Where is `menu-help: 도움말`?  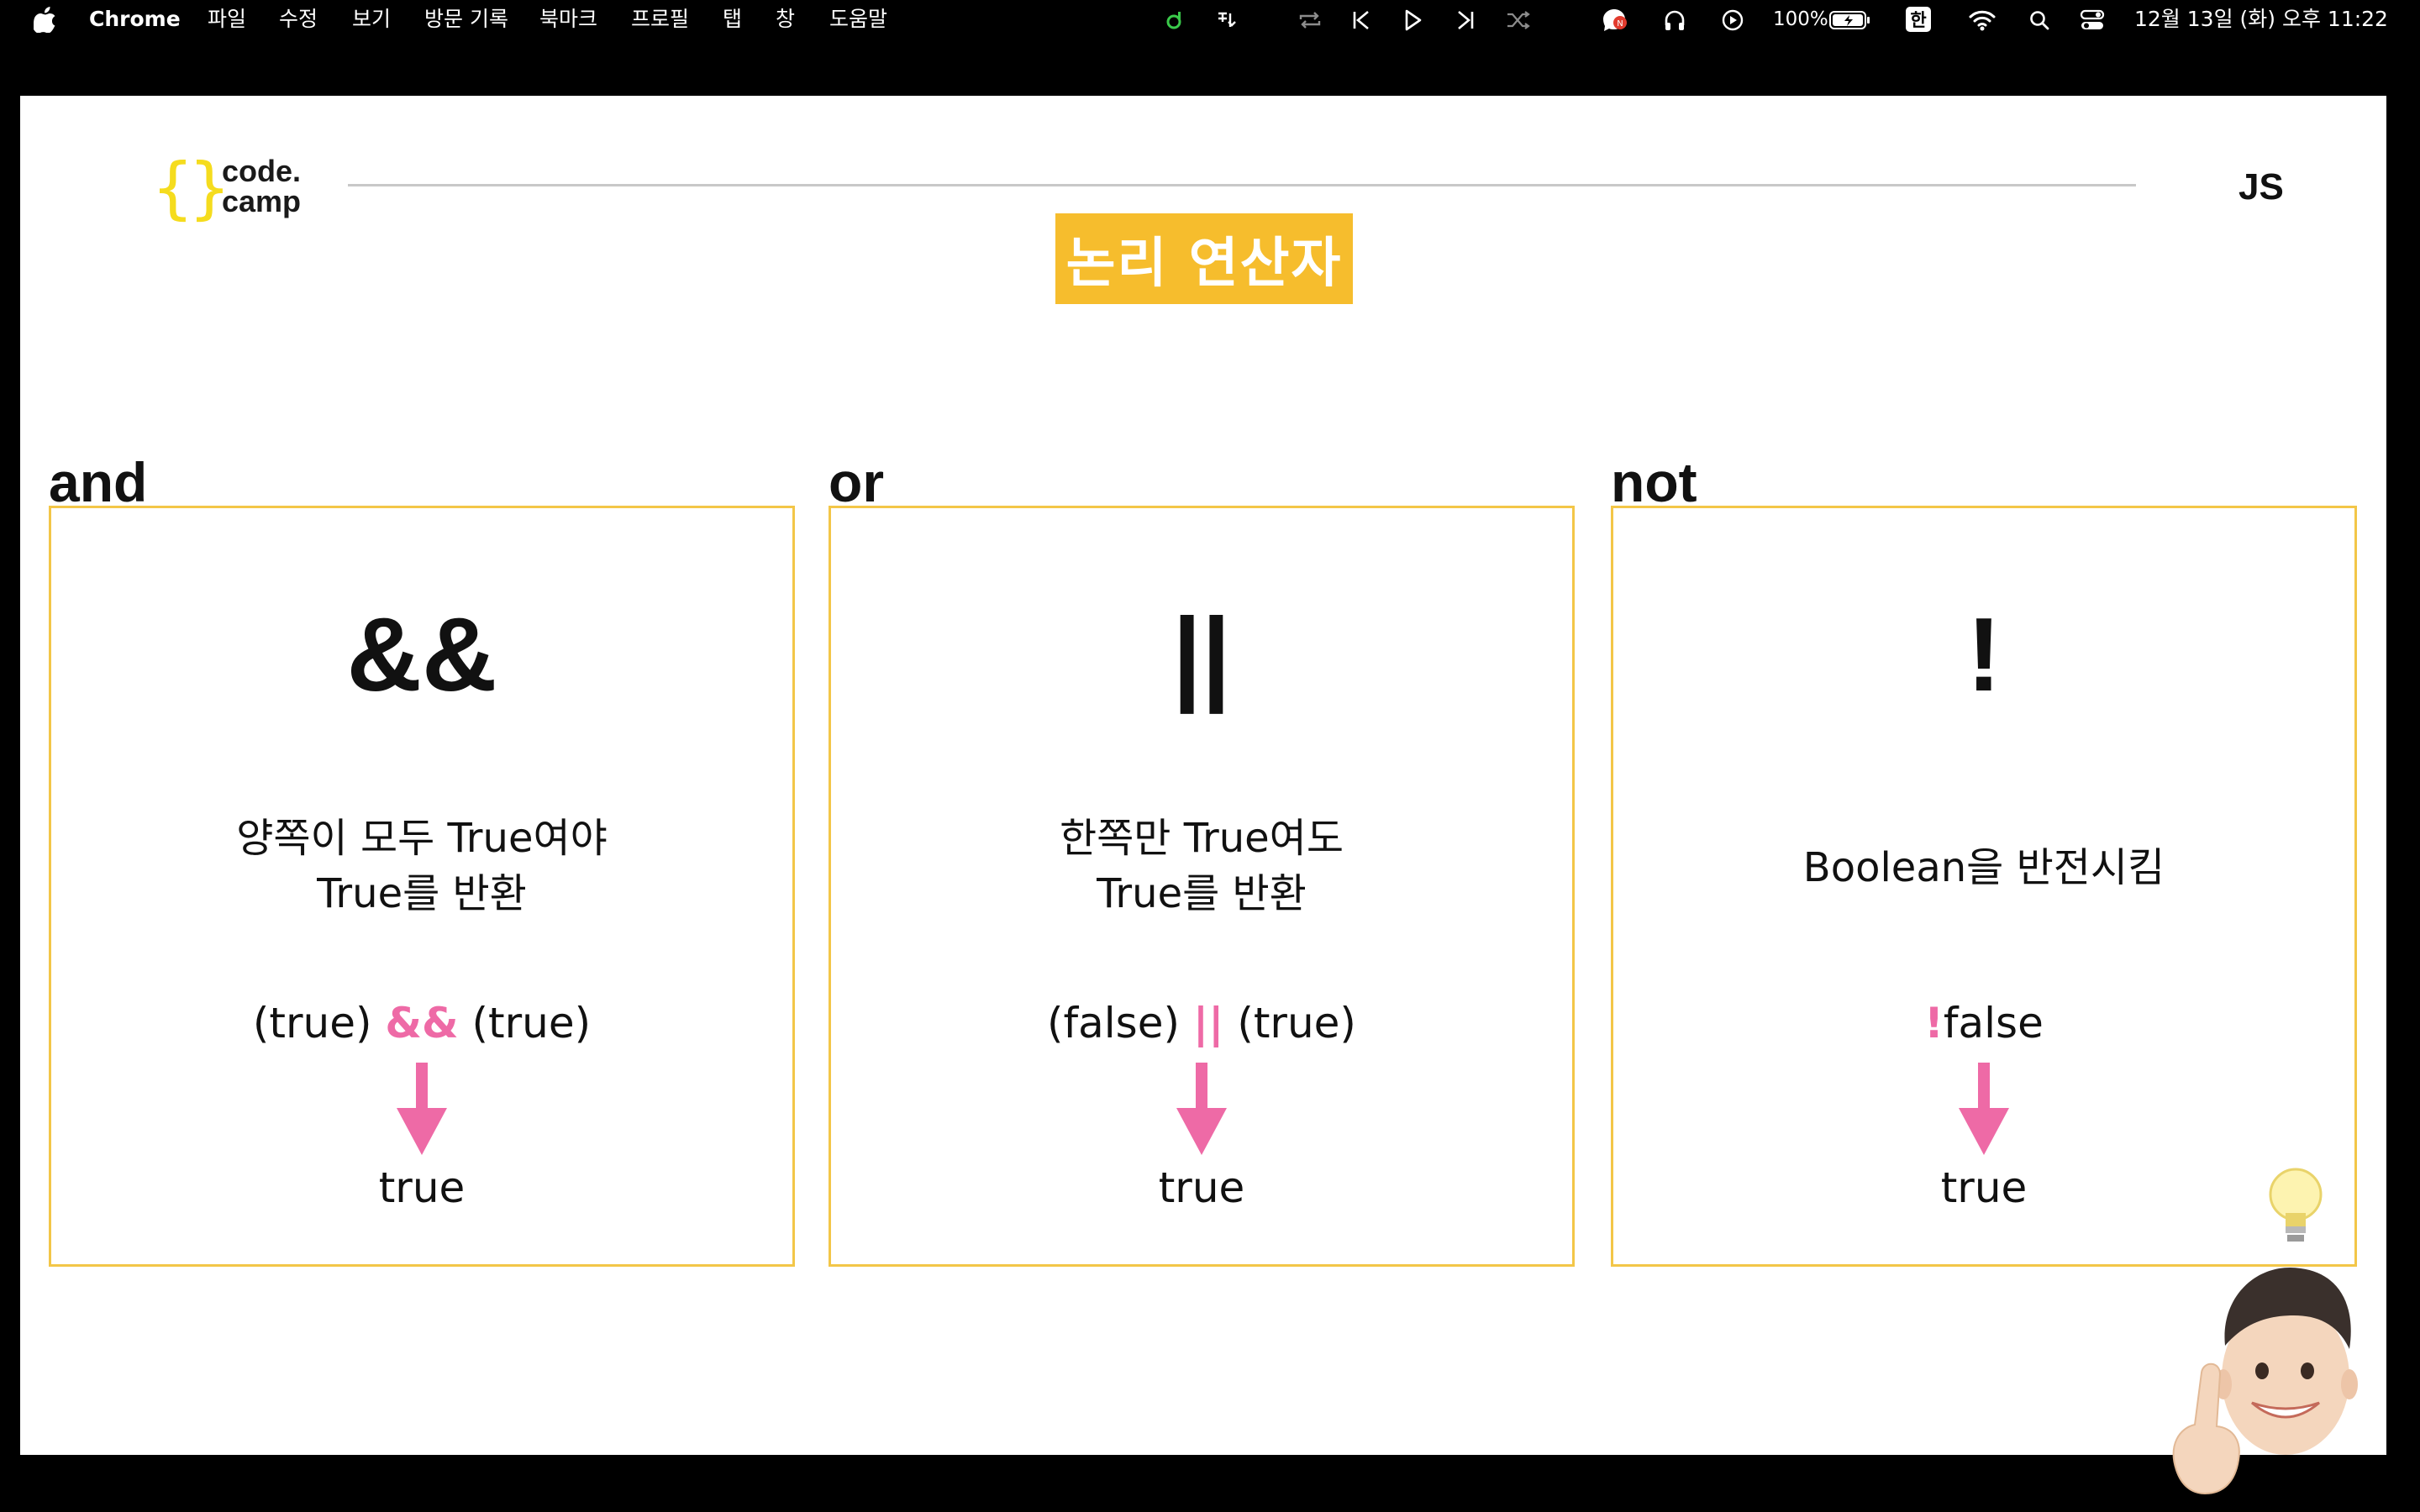
menu-help: 도움말 is located at coordinates (858, 19).